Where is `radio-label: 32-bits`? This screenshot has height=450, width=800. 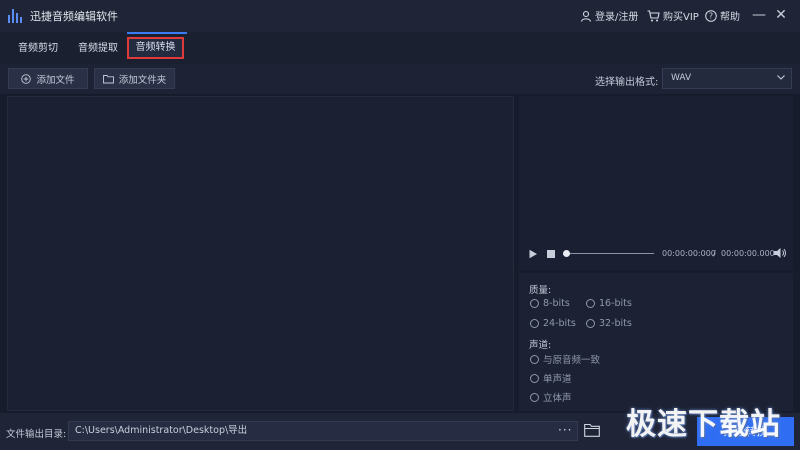 radio-label: 32-bits is located at coordinates (615, 323).